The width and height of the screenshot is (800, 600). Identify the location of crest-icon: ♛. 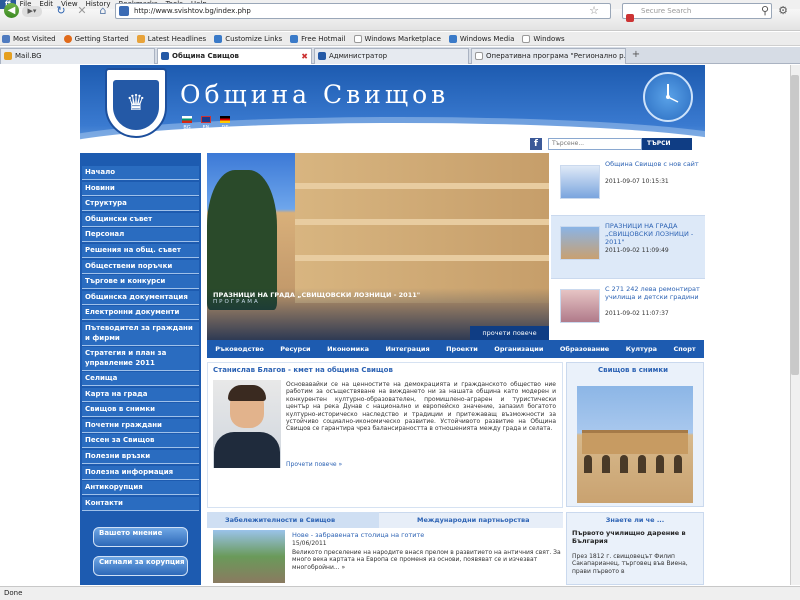
(136, 105).